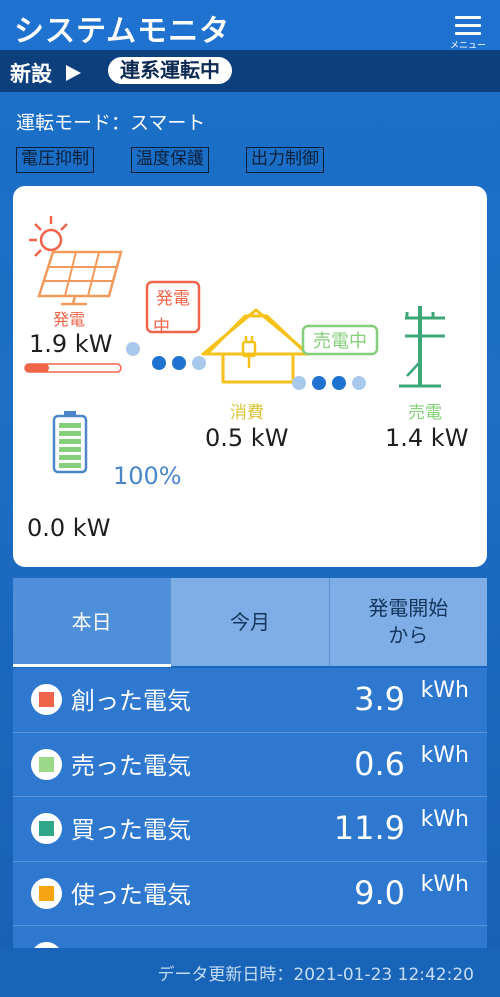 Image resolution: width=500 pixels, height=997 pixels. What do you see at coordinates (250, 71) in the screenshot?
I see `status-bar: 新設 連系運転中` at bounding box center [250, 71].